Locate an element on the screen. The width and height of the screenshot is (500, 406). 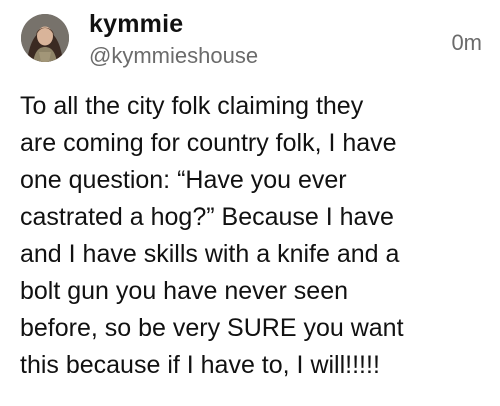
post-body-line: are coming for country folk, I have is located at coordinates (208, 143).